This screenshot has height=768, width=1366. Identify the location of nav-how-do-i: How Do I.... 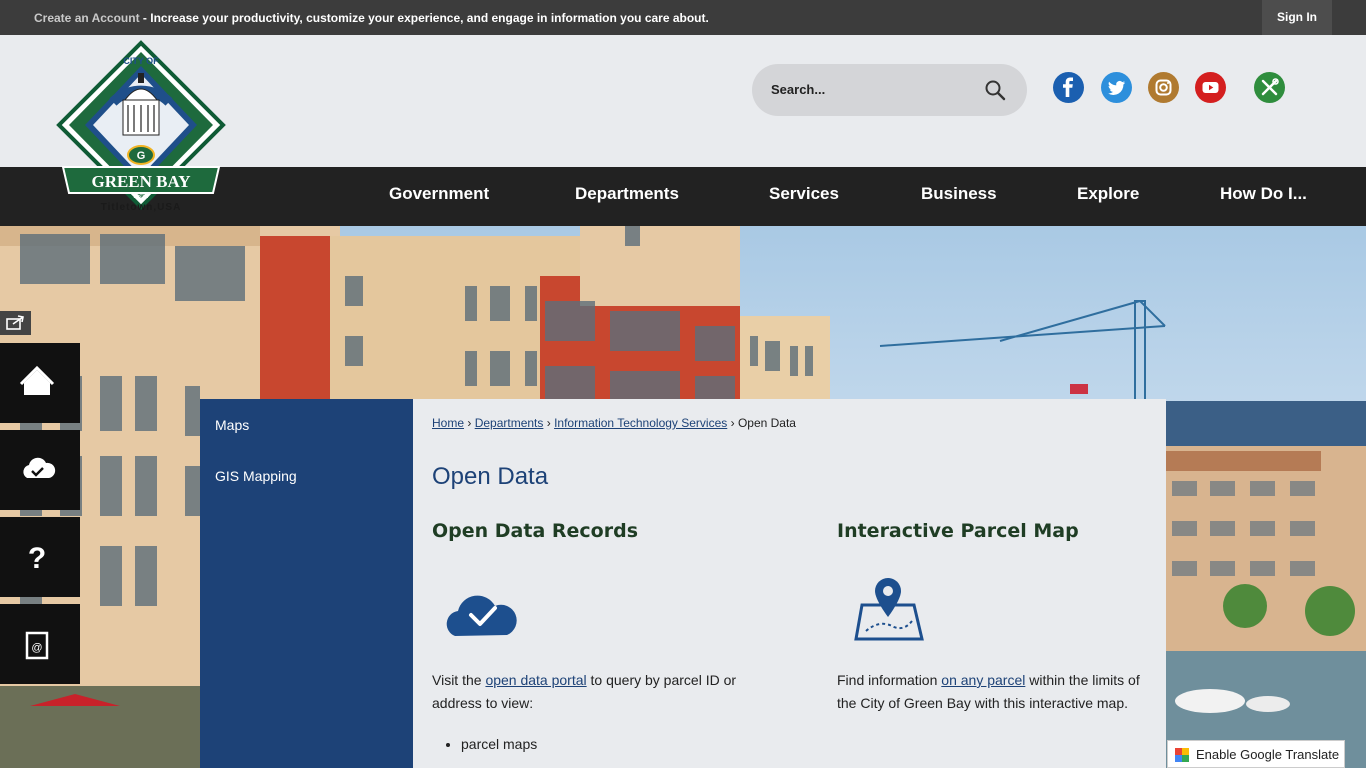
(1263, 196).